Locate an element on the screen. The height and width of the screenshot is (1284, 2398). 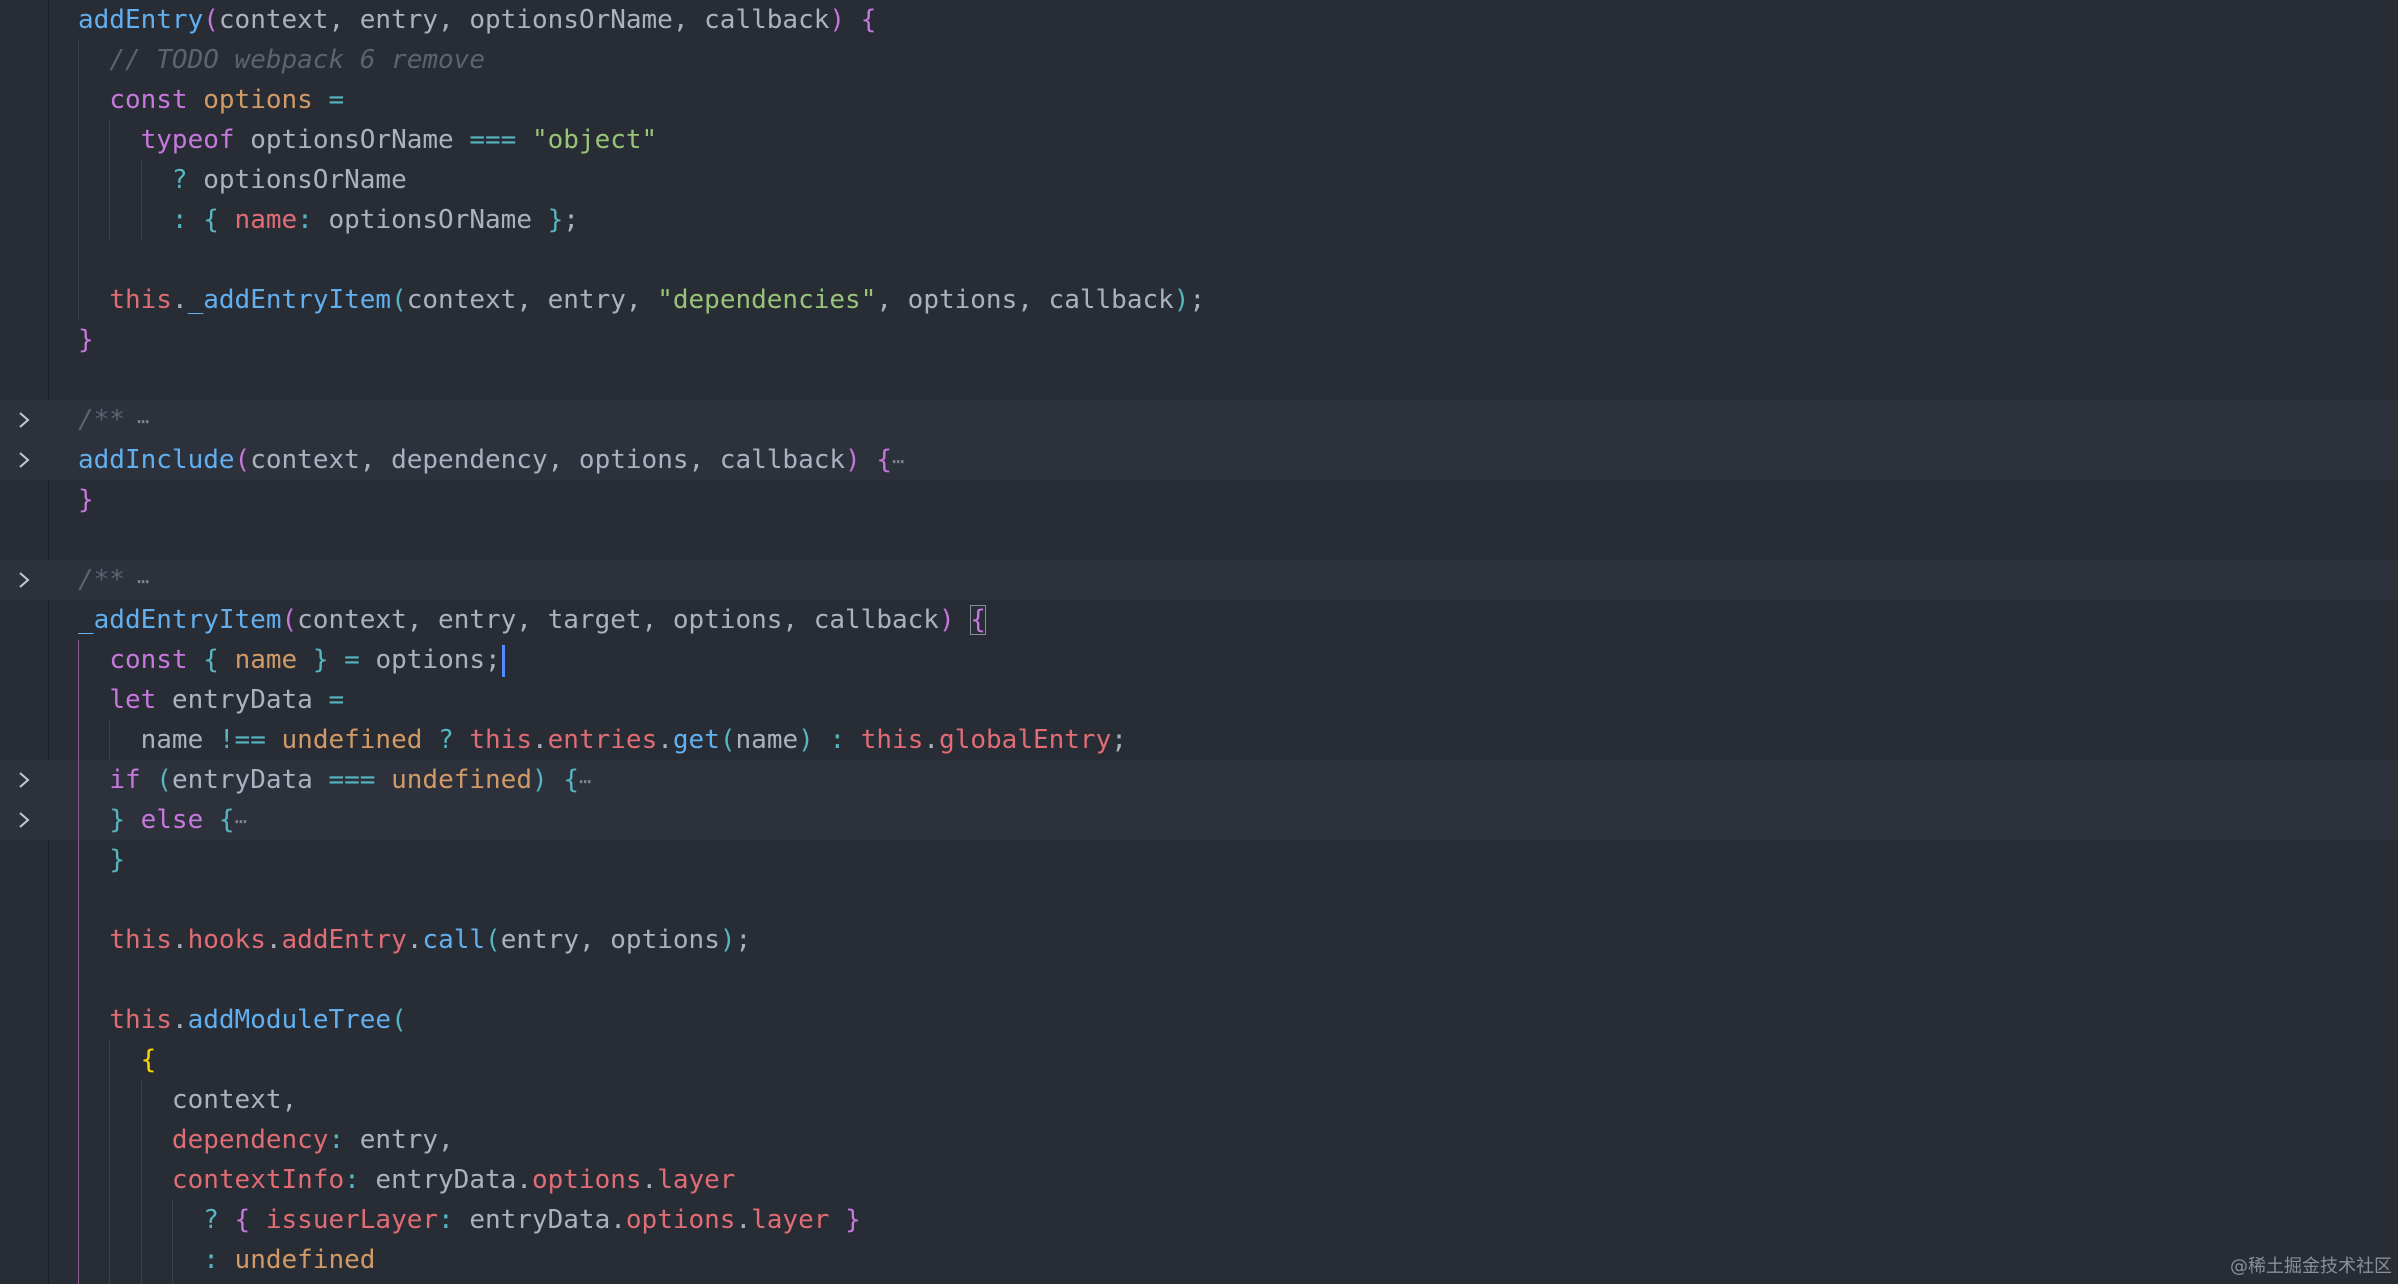
code-line: contextInfo: entryData.options.layer is located at coordinates (1199, 1180).